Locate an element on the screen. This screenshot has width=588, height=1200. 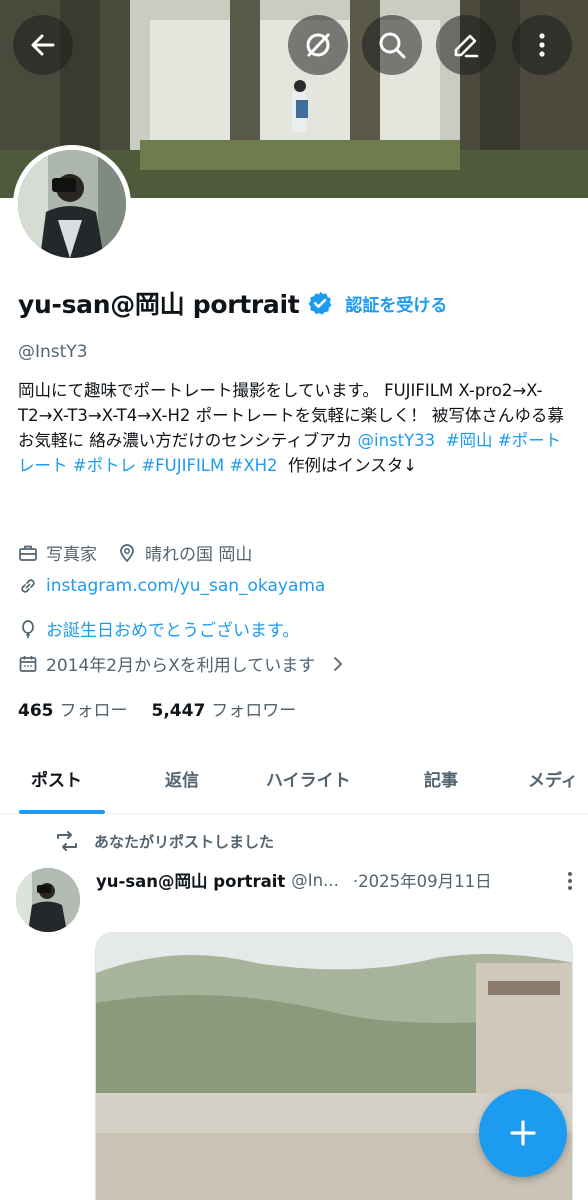
edit-icon is located at coordinates (466, 46).